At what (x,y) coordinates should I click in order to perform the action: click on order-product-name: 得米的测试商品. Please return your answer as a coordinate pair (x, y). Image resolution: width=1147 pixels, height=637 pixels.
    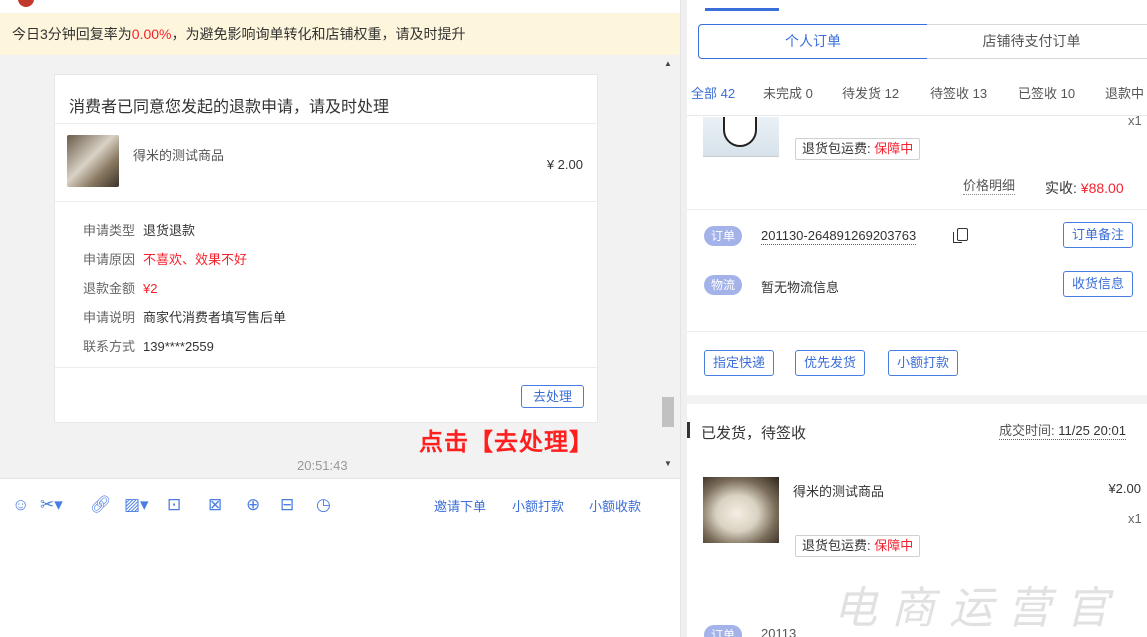
    Looking at the image, I should click on (838, 490).